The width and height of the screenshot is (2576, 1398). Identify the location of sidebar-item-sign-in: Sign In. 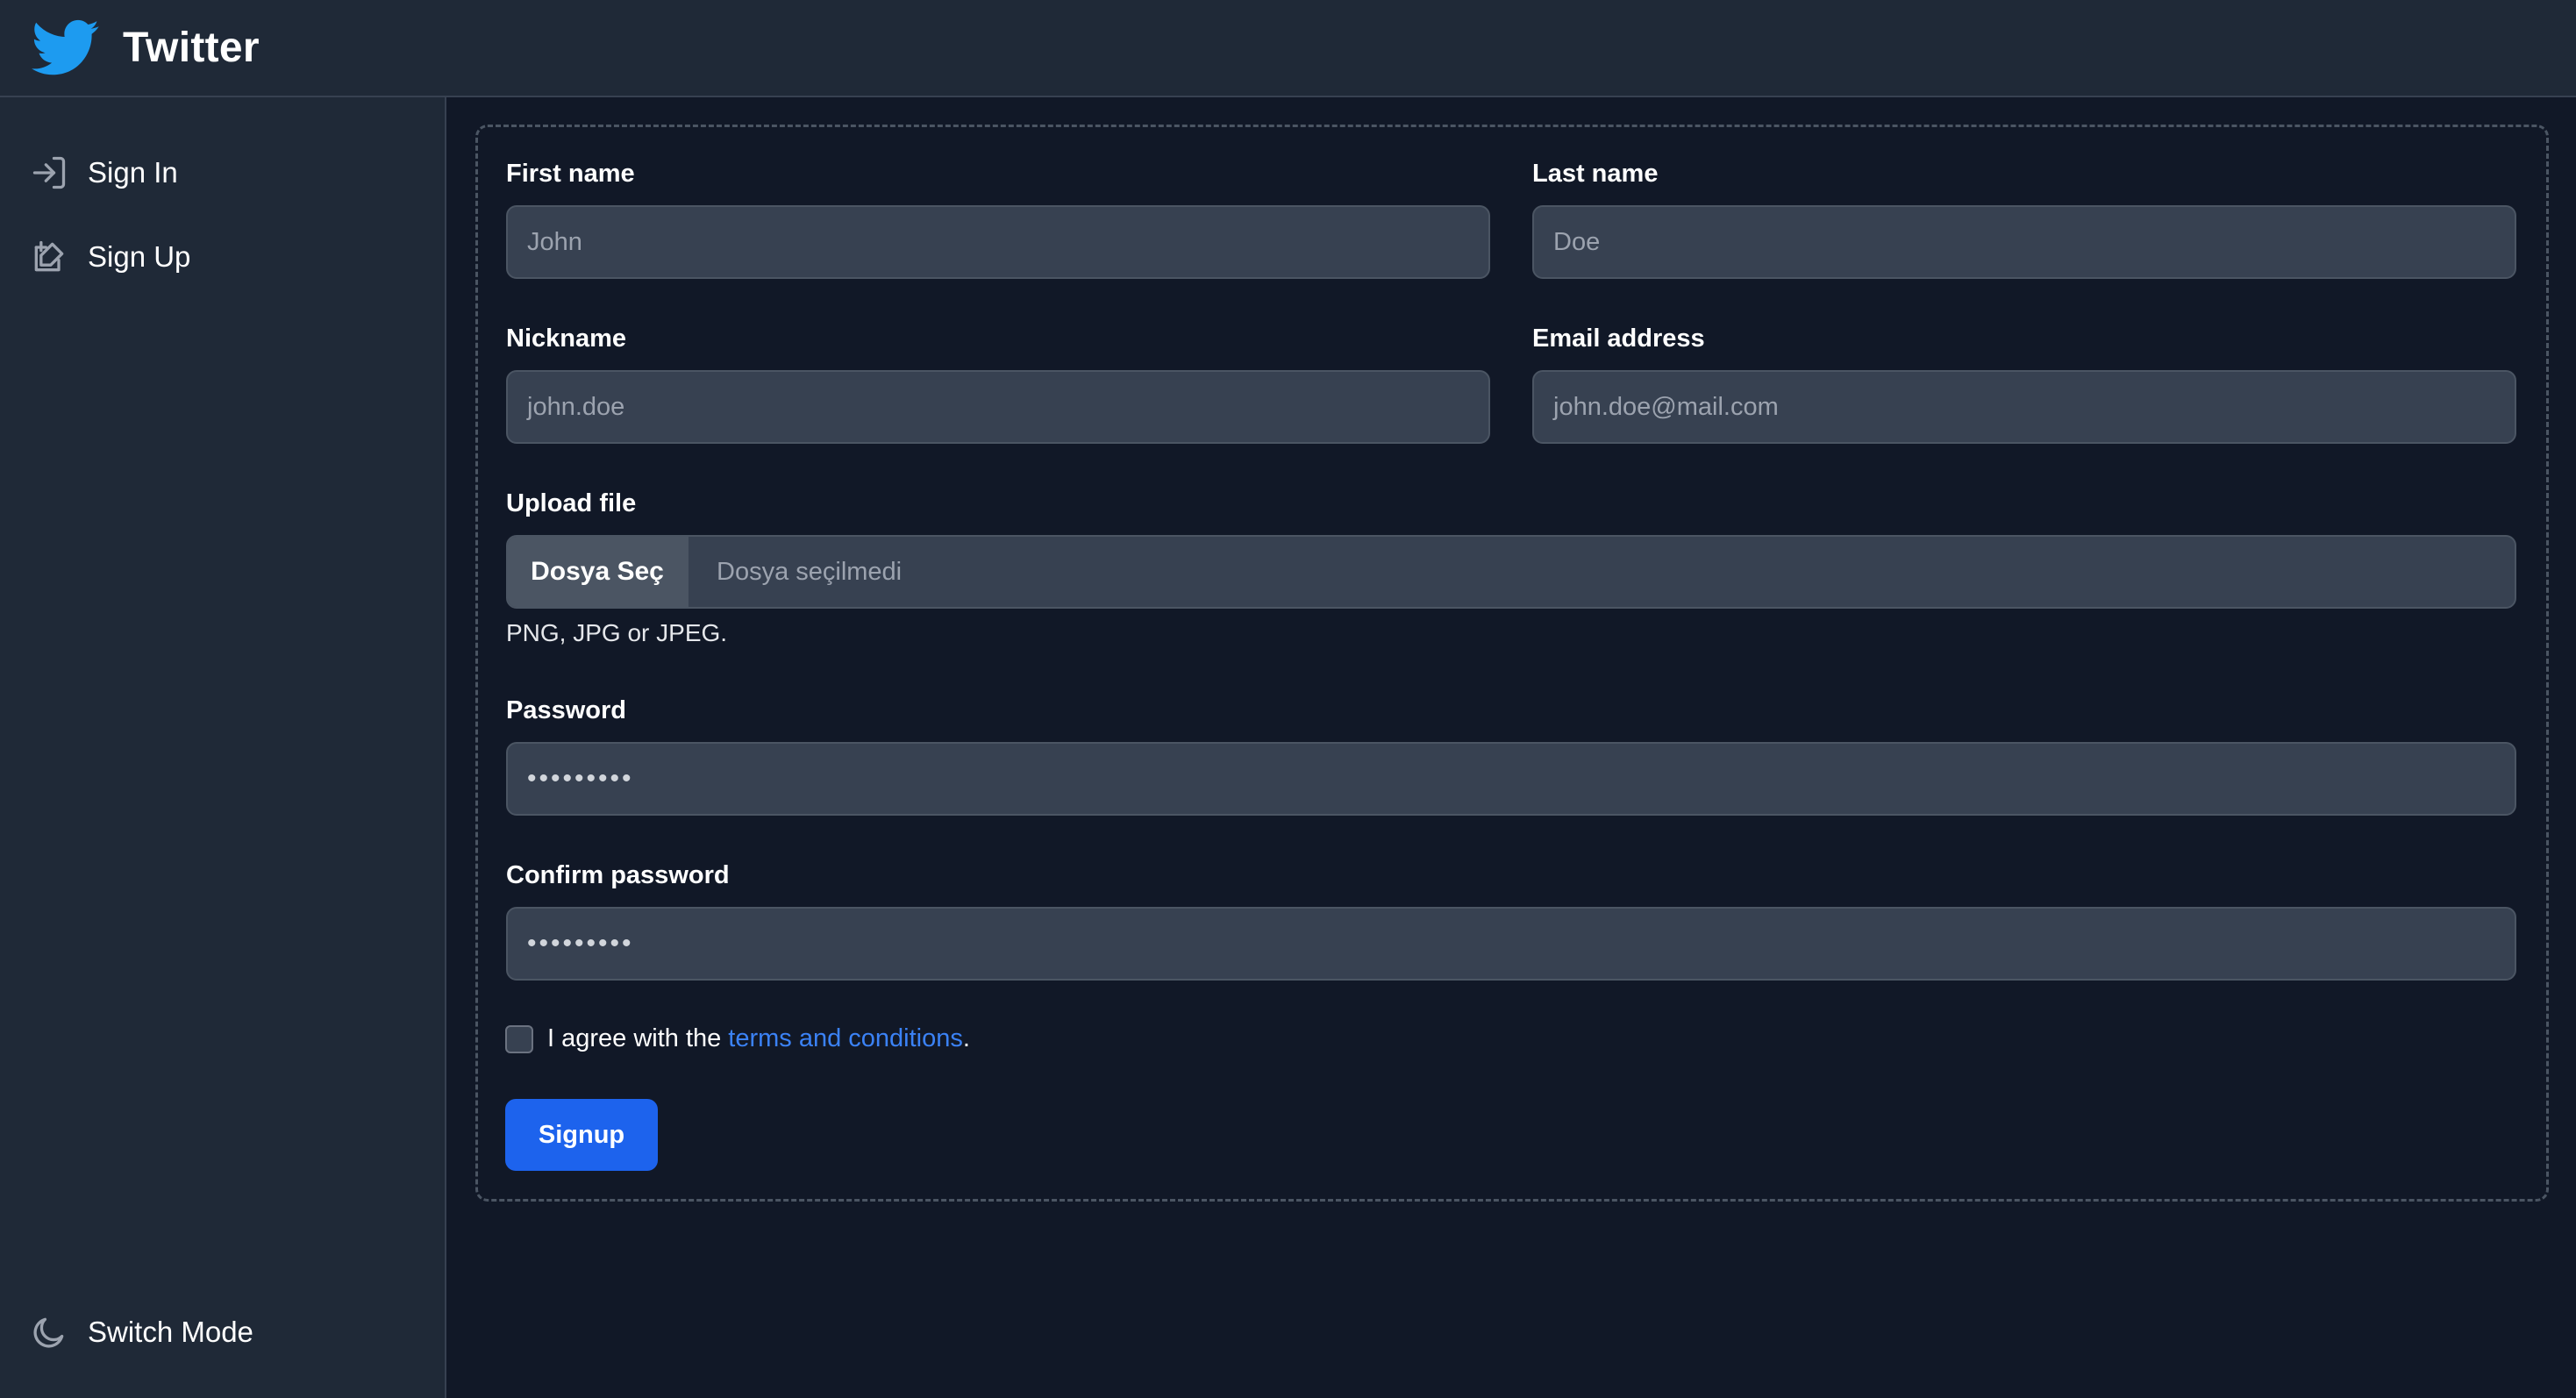
(104, 172).